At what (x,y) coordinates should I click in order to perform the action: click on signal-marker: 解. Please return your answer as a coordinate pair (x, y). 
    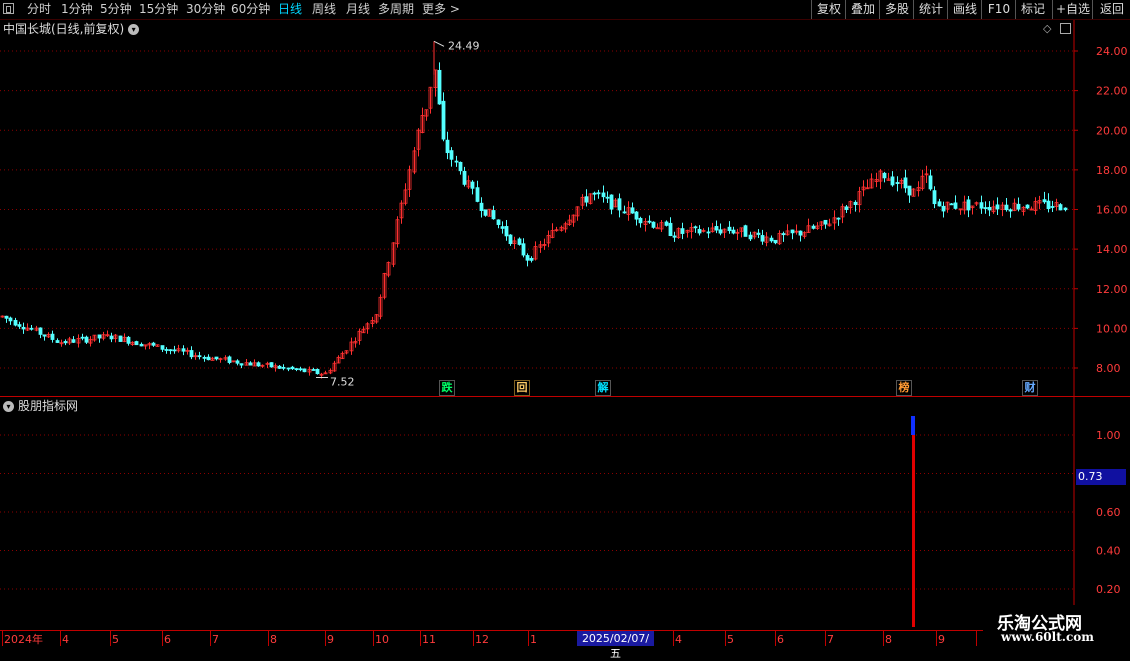
    Looking at the image, I should click on (603, 388).